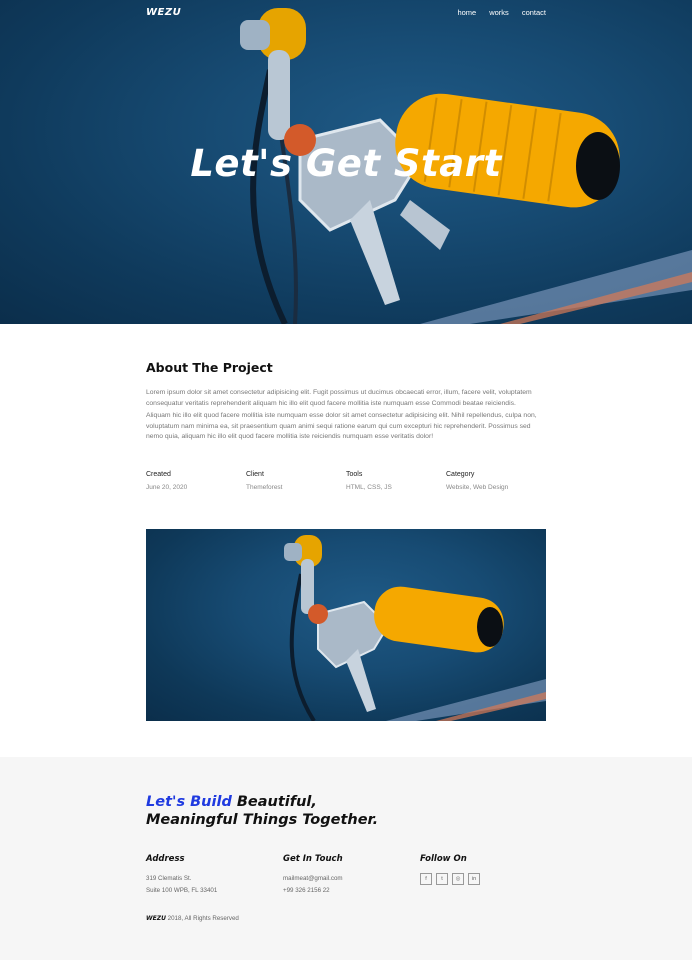  I want to click on twitter-icon: t, so click(442, 879).